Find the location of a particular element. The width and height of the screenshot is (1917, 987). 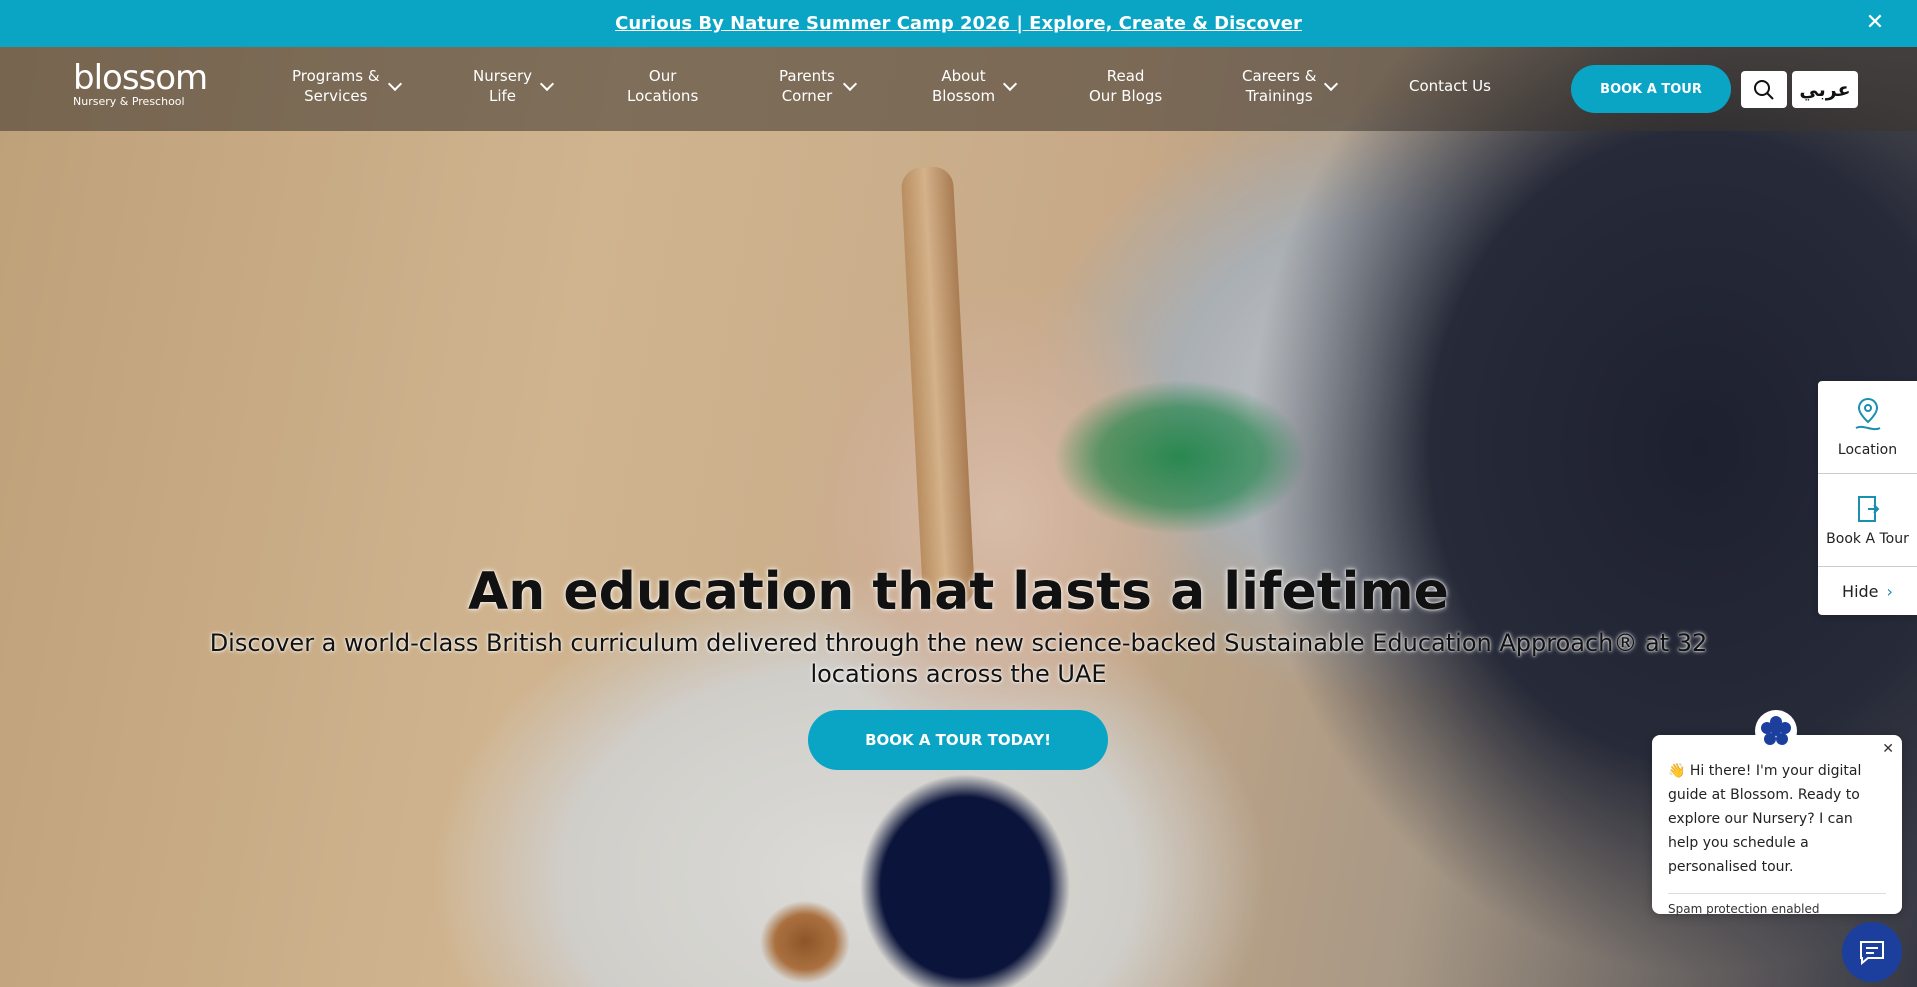

search-button is located at coordinates (1764, 89).